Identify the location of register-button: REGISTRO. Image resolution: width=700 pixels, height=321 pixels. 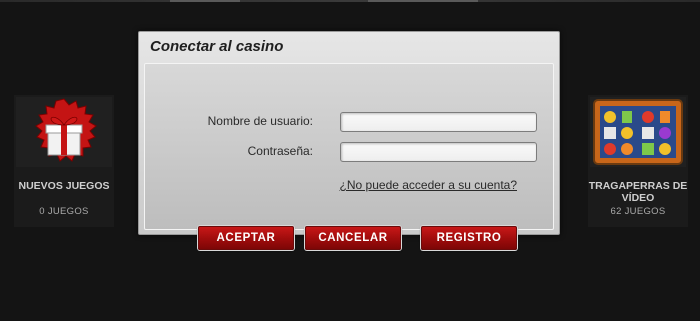
(469, 238).